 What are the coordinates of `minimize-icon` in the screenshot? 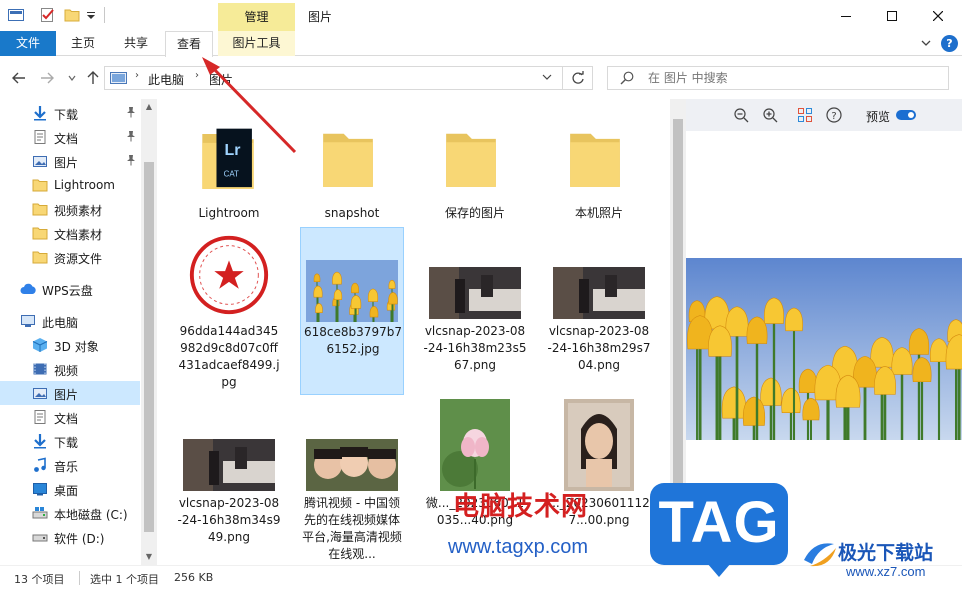 It's located at (846, 16).